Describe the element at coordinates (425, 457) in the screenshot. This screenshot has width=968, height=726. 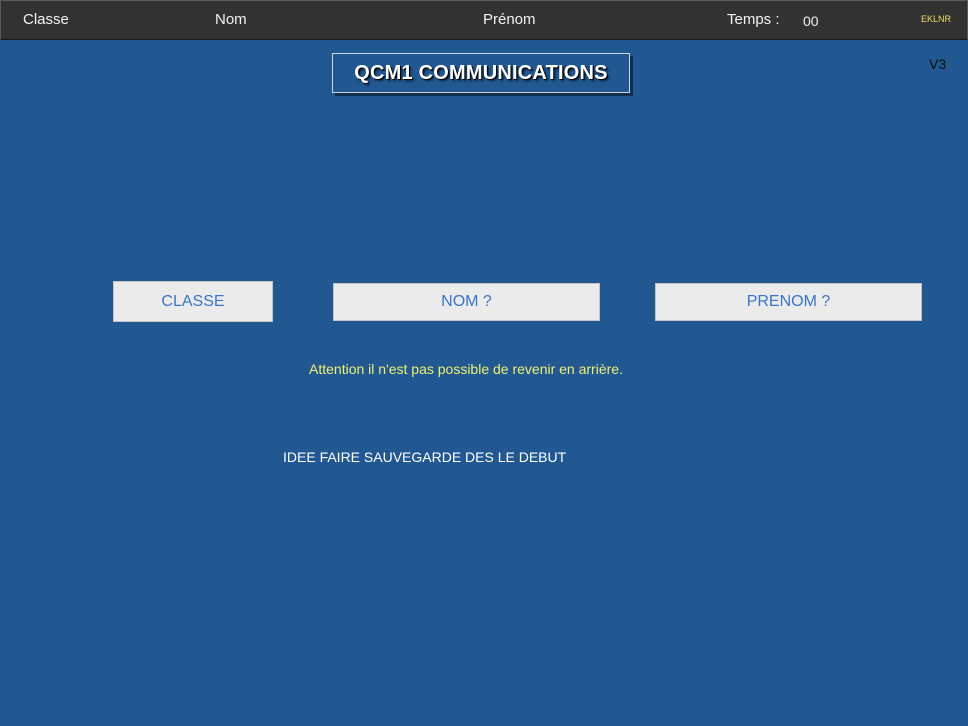
I see `note-text: IDEE FAIRE SAUVEGARDE DES LE DEBUT` at that location.